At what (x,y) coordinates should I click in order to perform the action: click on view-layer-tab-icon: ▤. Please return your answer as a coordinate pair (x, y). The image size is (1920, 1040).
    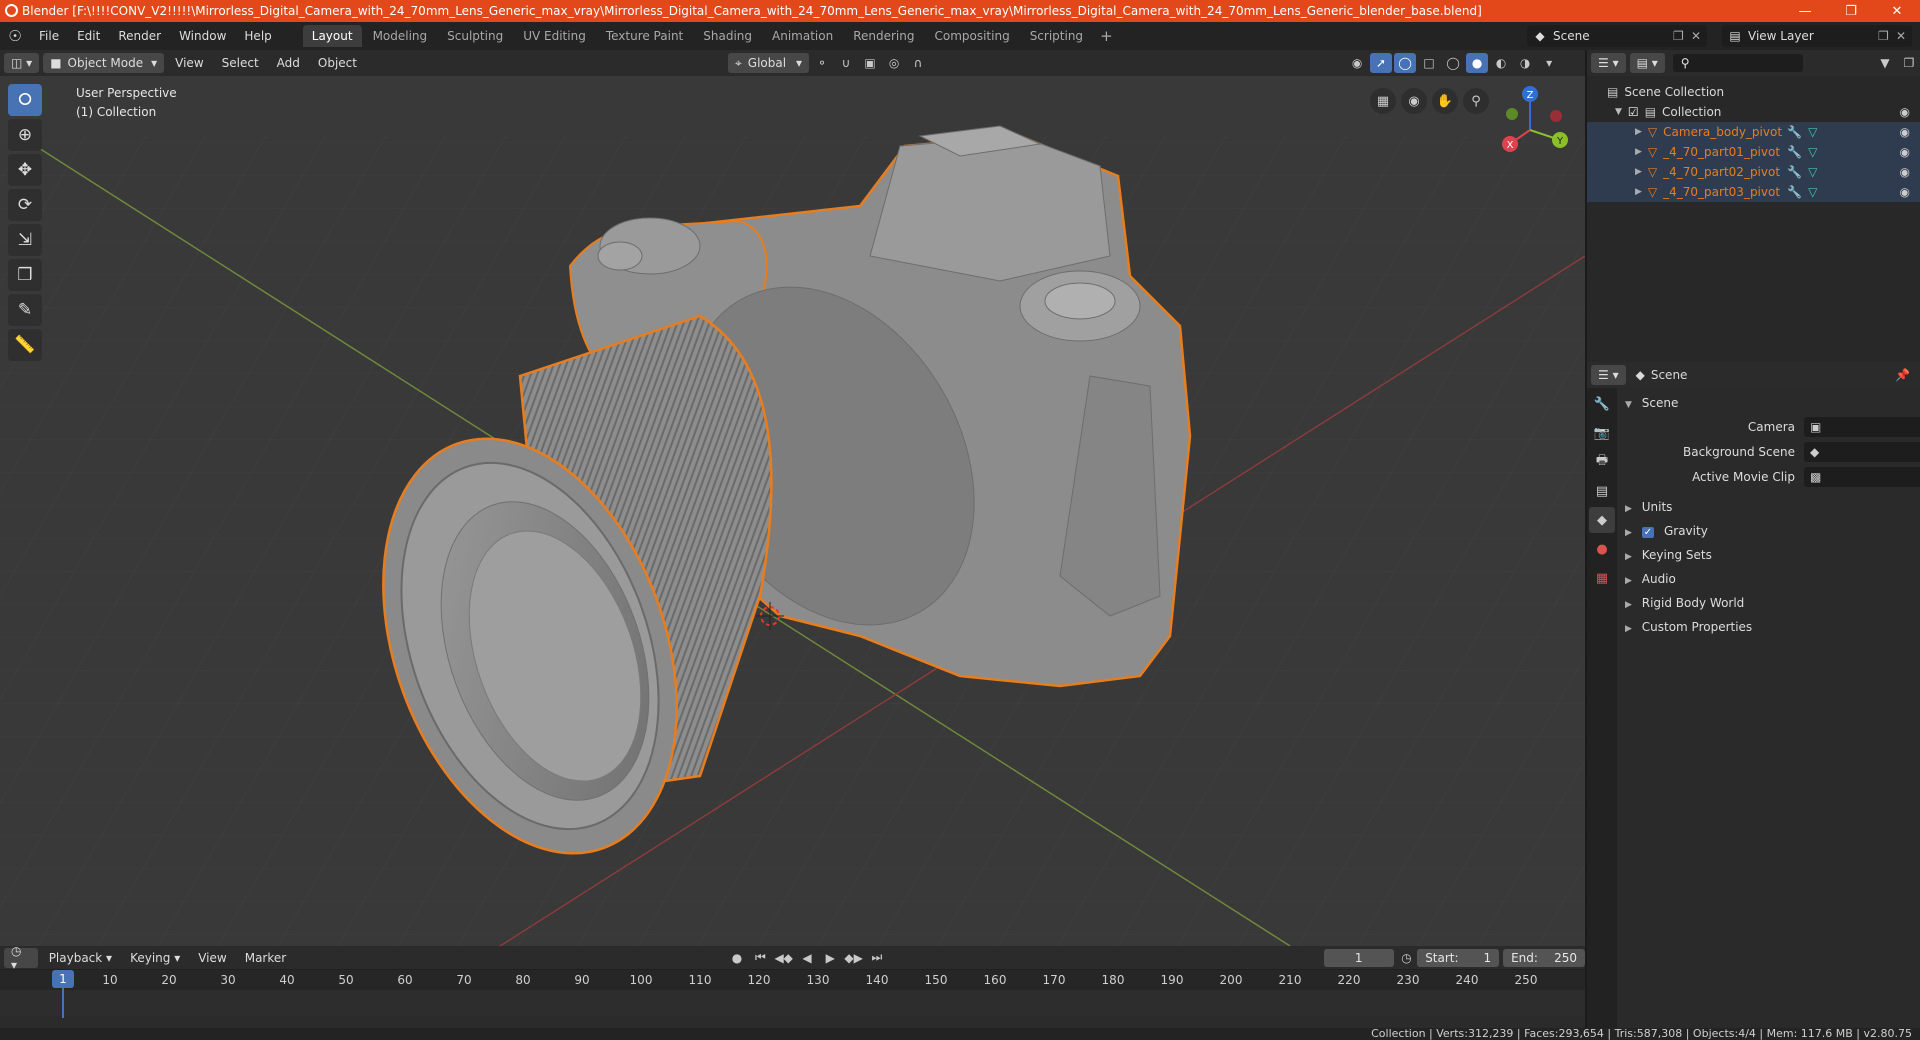
    Looking at the image, I should click on (1602, 491).